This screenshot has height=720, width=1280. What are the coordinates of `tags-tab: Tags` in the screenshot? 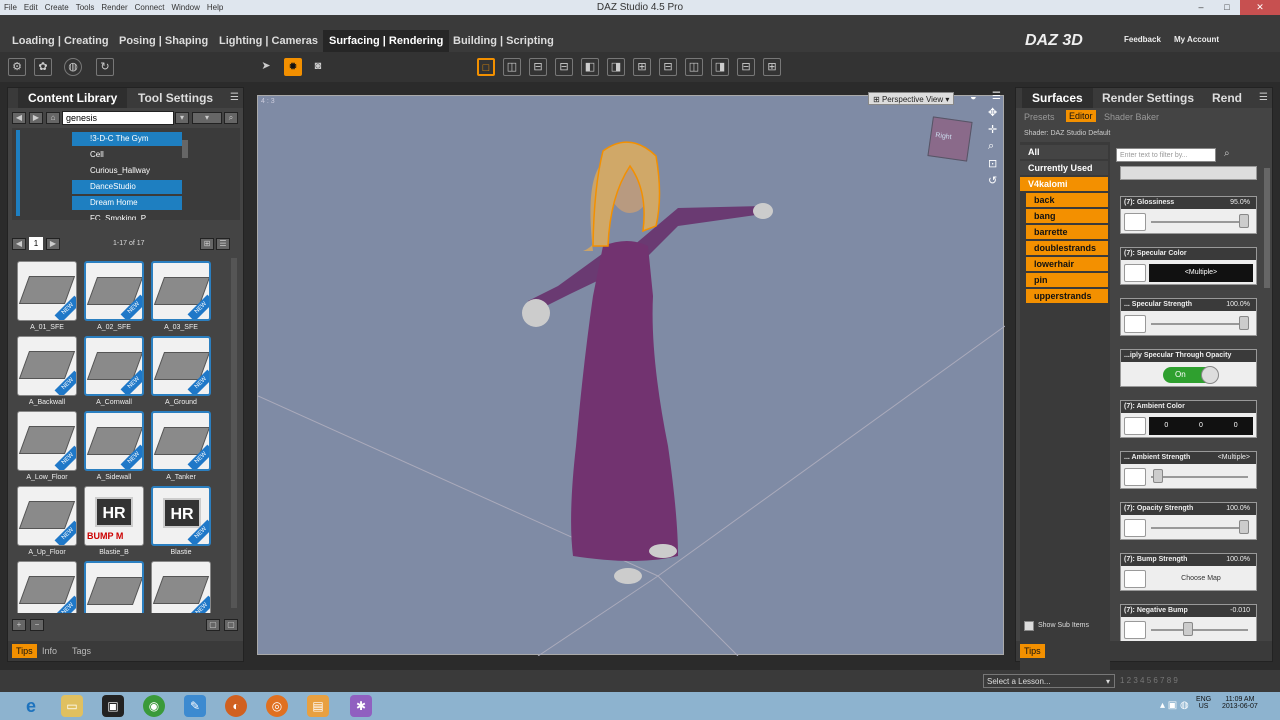 It's located at (81, 651).